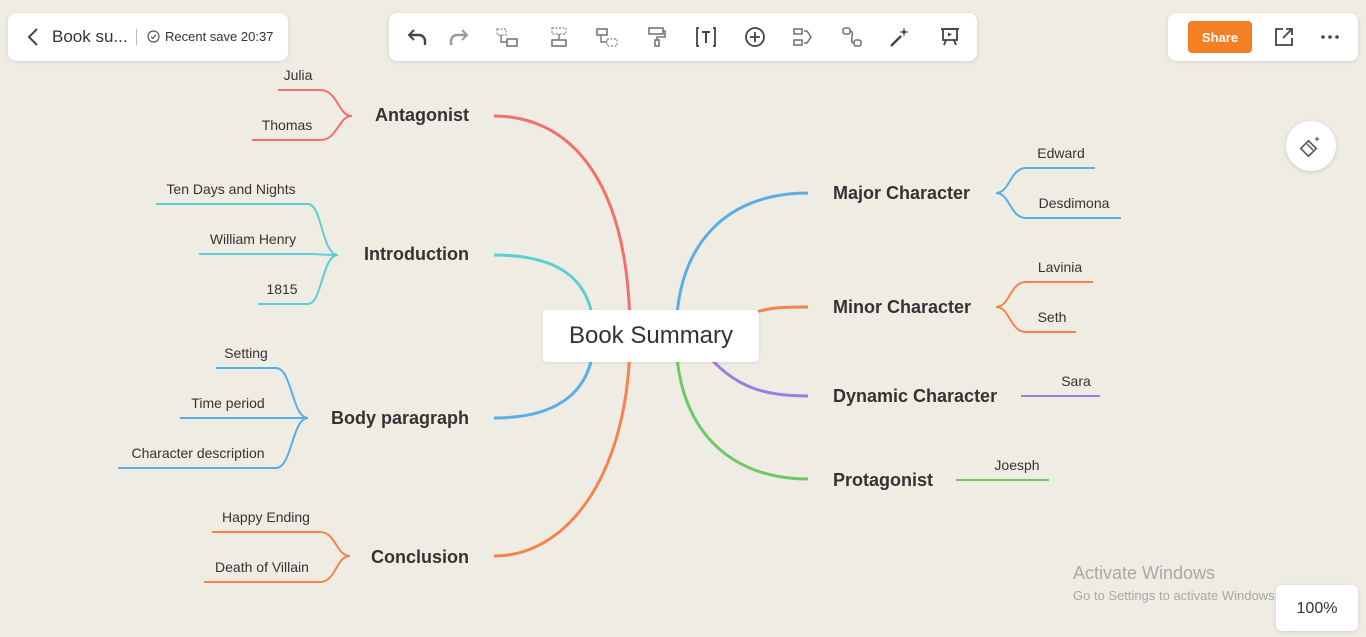 The width and height of the screenshot is (1366, 637). What do you see at coordinates (281, 289) in the screenshot?
I see `leaf-1815: 1815` at bounding box center [281, 289].